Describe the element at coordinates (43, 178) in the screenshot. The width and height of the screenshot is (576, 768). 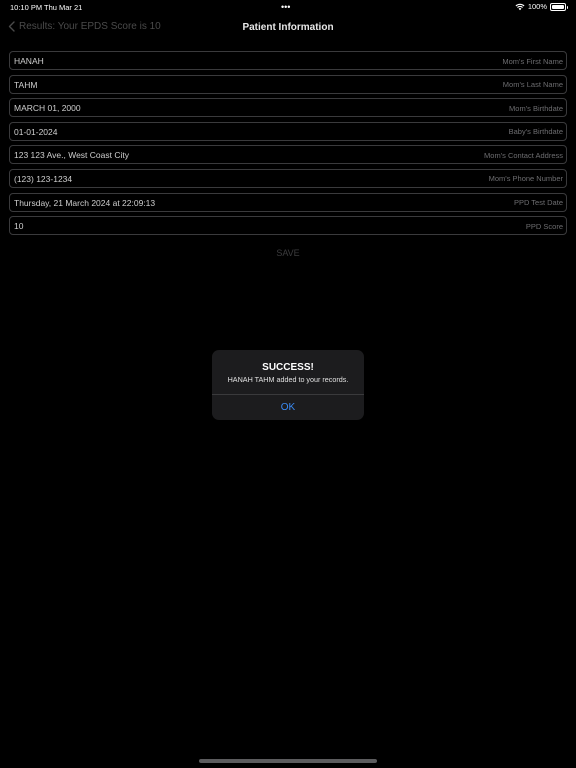
I see `field-value: (123) 123-1234` at that location.